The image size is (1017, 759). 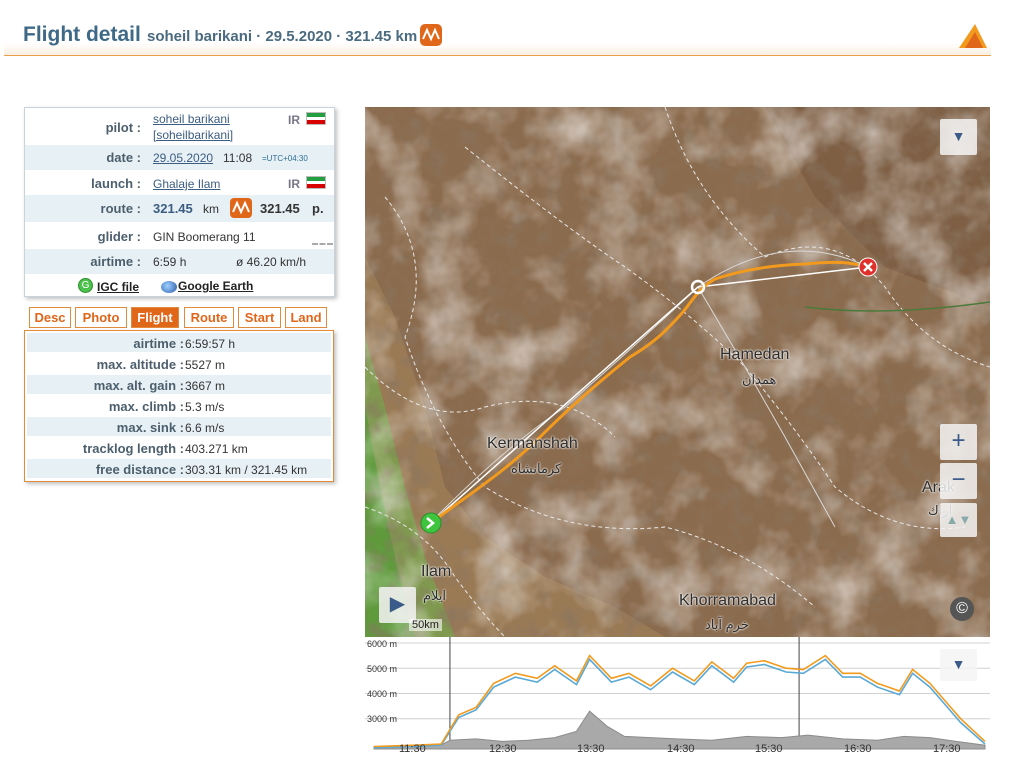 What do you see at coordinates (210, 344) in the screenshot?
I see `stat-value: 6:59:57 h` at bounding box center [210, 344].